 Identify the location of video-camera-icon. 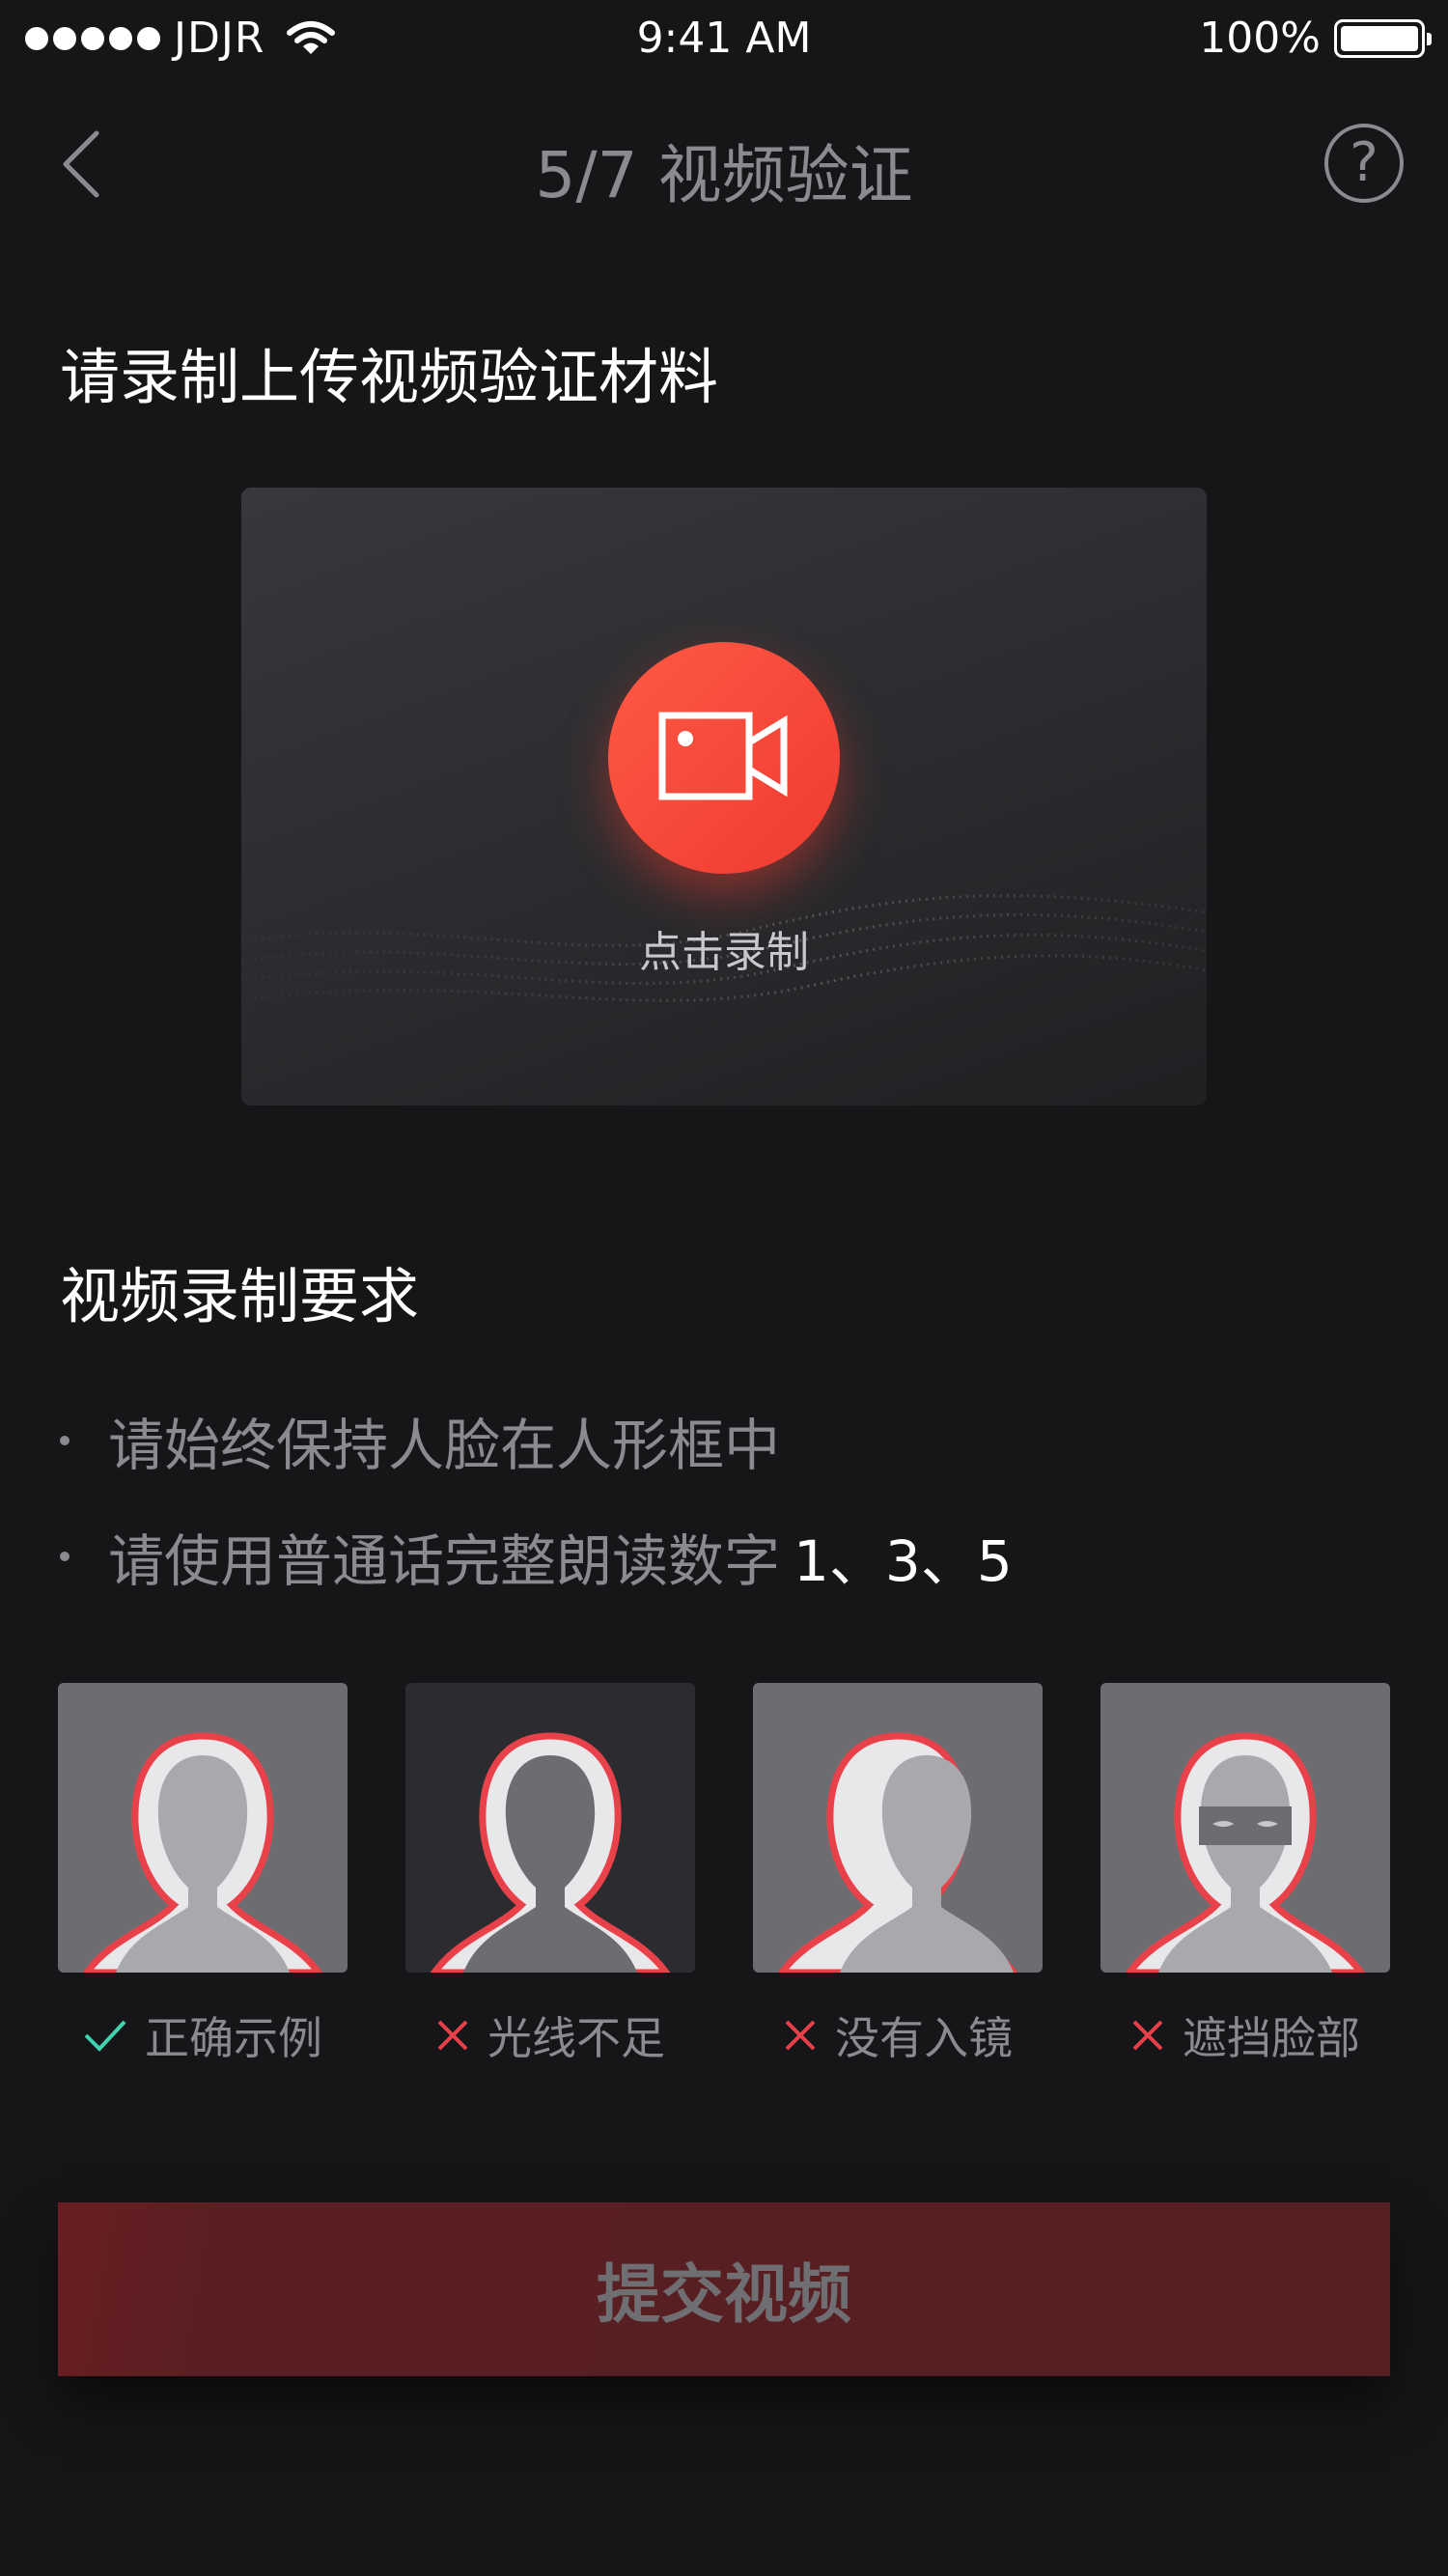
(723, 756).